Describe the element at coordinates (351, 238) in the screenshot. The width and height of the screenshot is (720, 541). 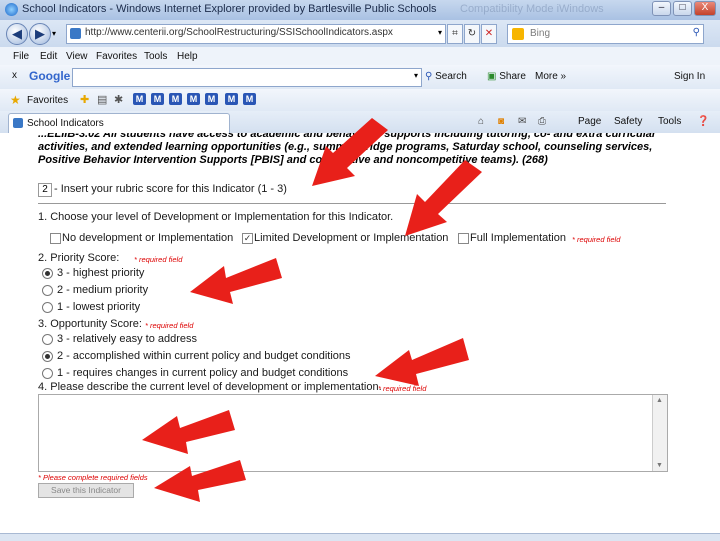
I see `q1-option-limited-label: Limited Development or Implementation` at that location.